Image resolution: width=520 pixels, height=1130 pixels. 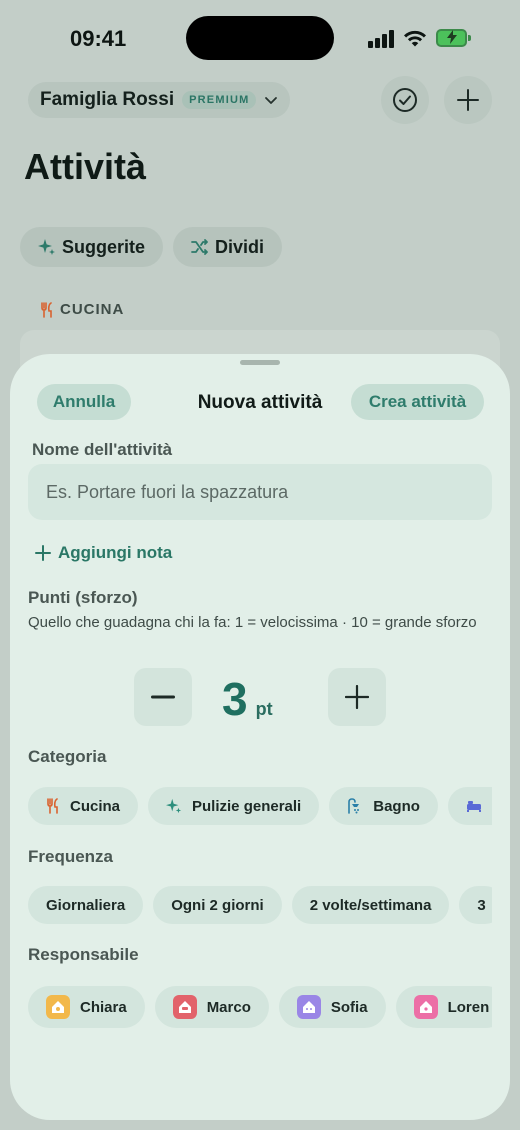 I want to click on cancel-button: Annulla, so click(x=84, y=402).